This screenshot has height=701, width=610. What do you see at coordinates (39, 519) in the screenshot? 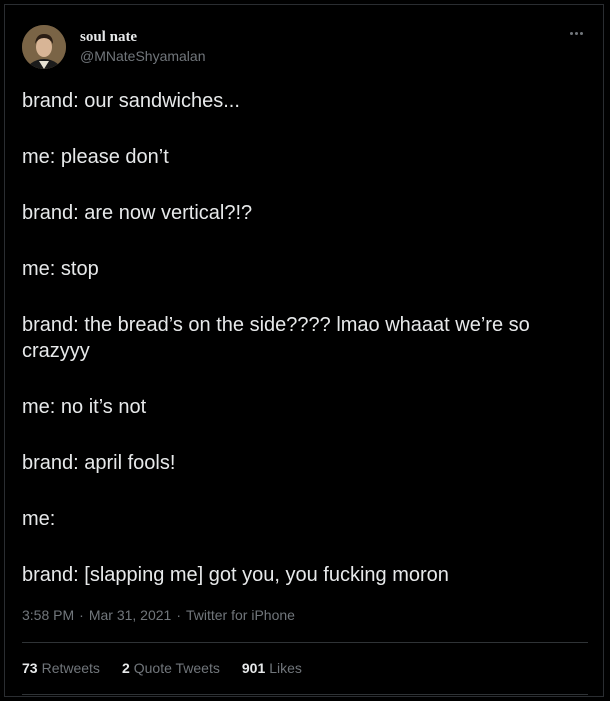
I see `tweet-line: me:` at bounding box center [39, 519].